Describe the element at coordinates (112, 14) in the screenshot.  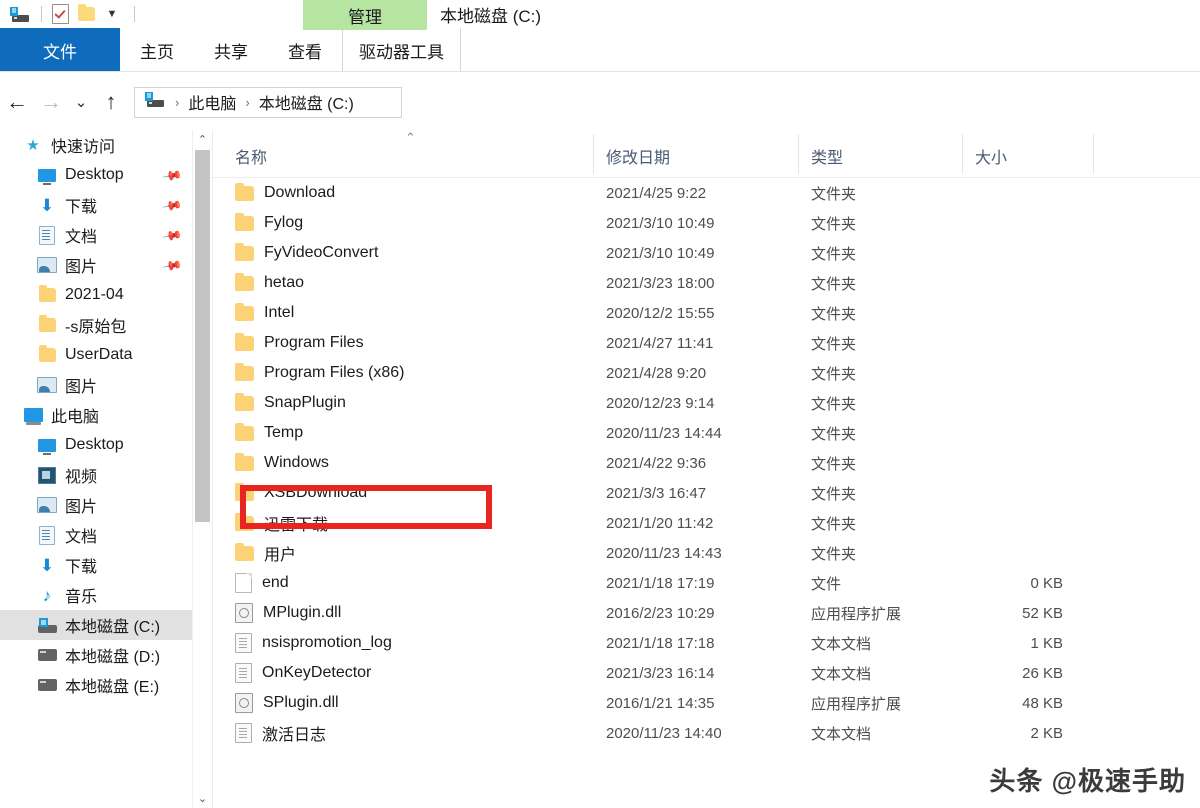
I see `customize-quick-access-caret: ▼` at that location.